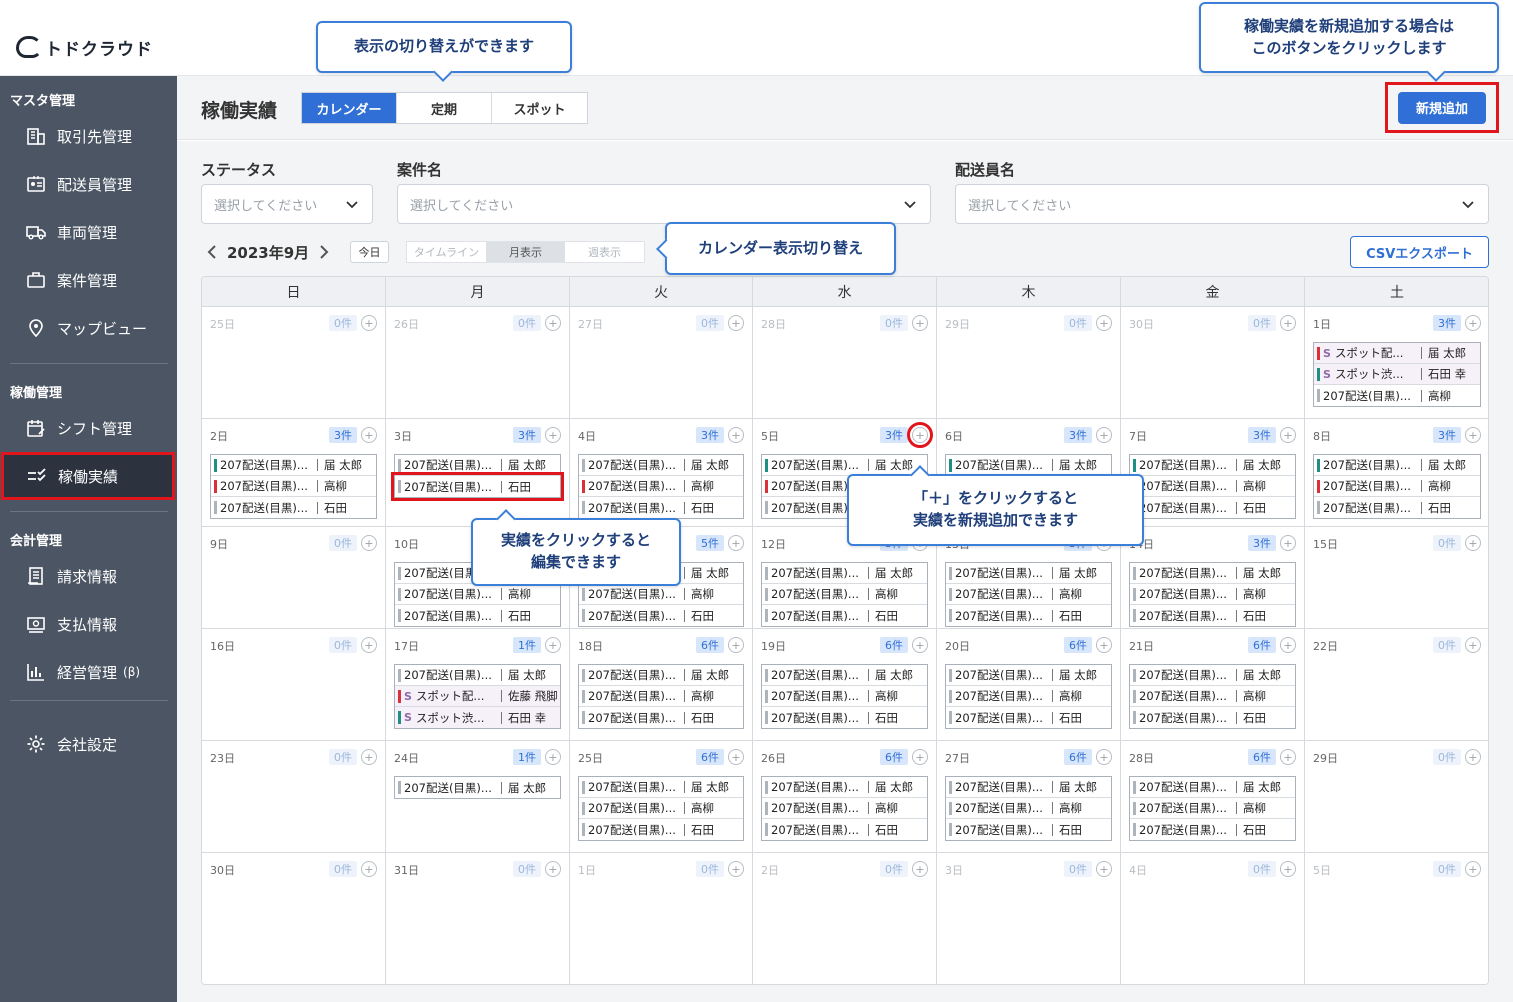 The image size is (1513, 1002). Describe the element at coordinates (478, 797) in the screenshot. I see `calendar-day-cell: 24日 1件 +207配送(目黒)... 届 太郎` at that location.